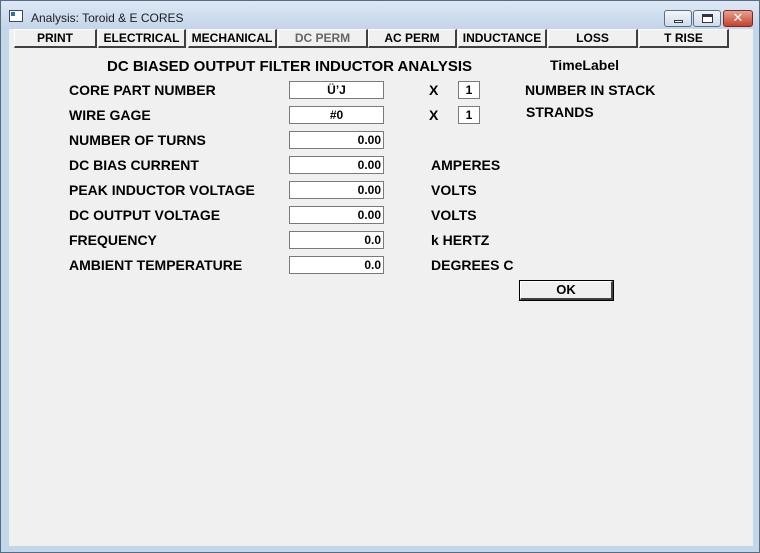 The image size is (760, 553). What do you see at coordinates (142, 90) in the screenshot?
I see `core-part-number-label: CORE PART NUMBER` at bounding box center [142, 90].